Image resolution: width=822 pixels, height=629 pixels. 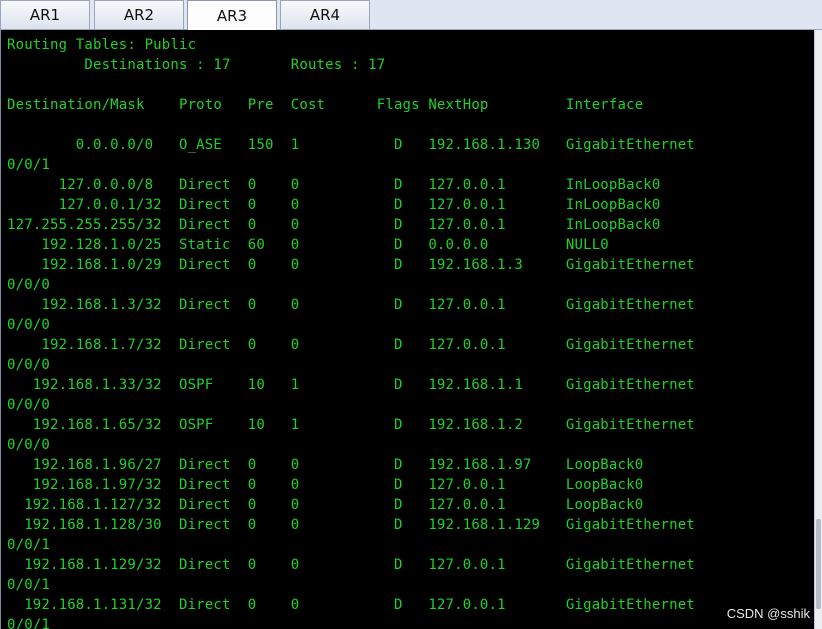 I want to click on tab-ar3: AR3, so click(x=232, y=15).